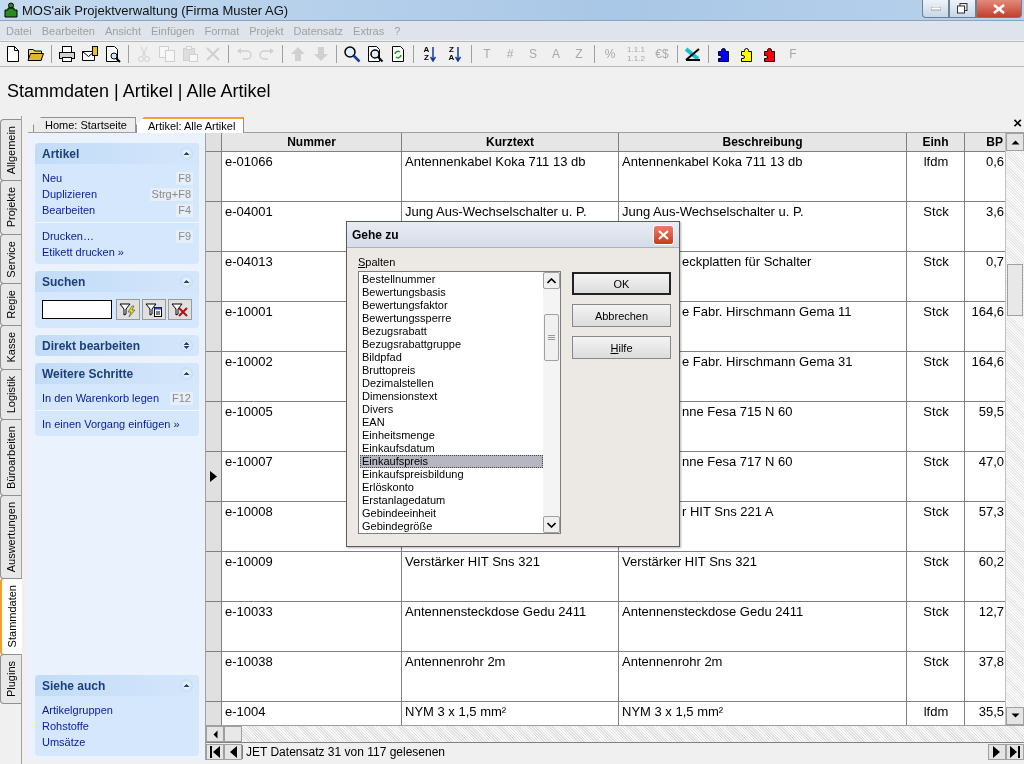 The height and width of the screenshot is (764, 1024). I want to click on shortcut-label: F4, so click(184, 210).